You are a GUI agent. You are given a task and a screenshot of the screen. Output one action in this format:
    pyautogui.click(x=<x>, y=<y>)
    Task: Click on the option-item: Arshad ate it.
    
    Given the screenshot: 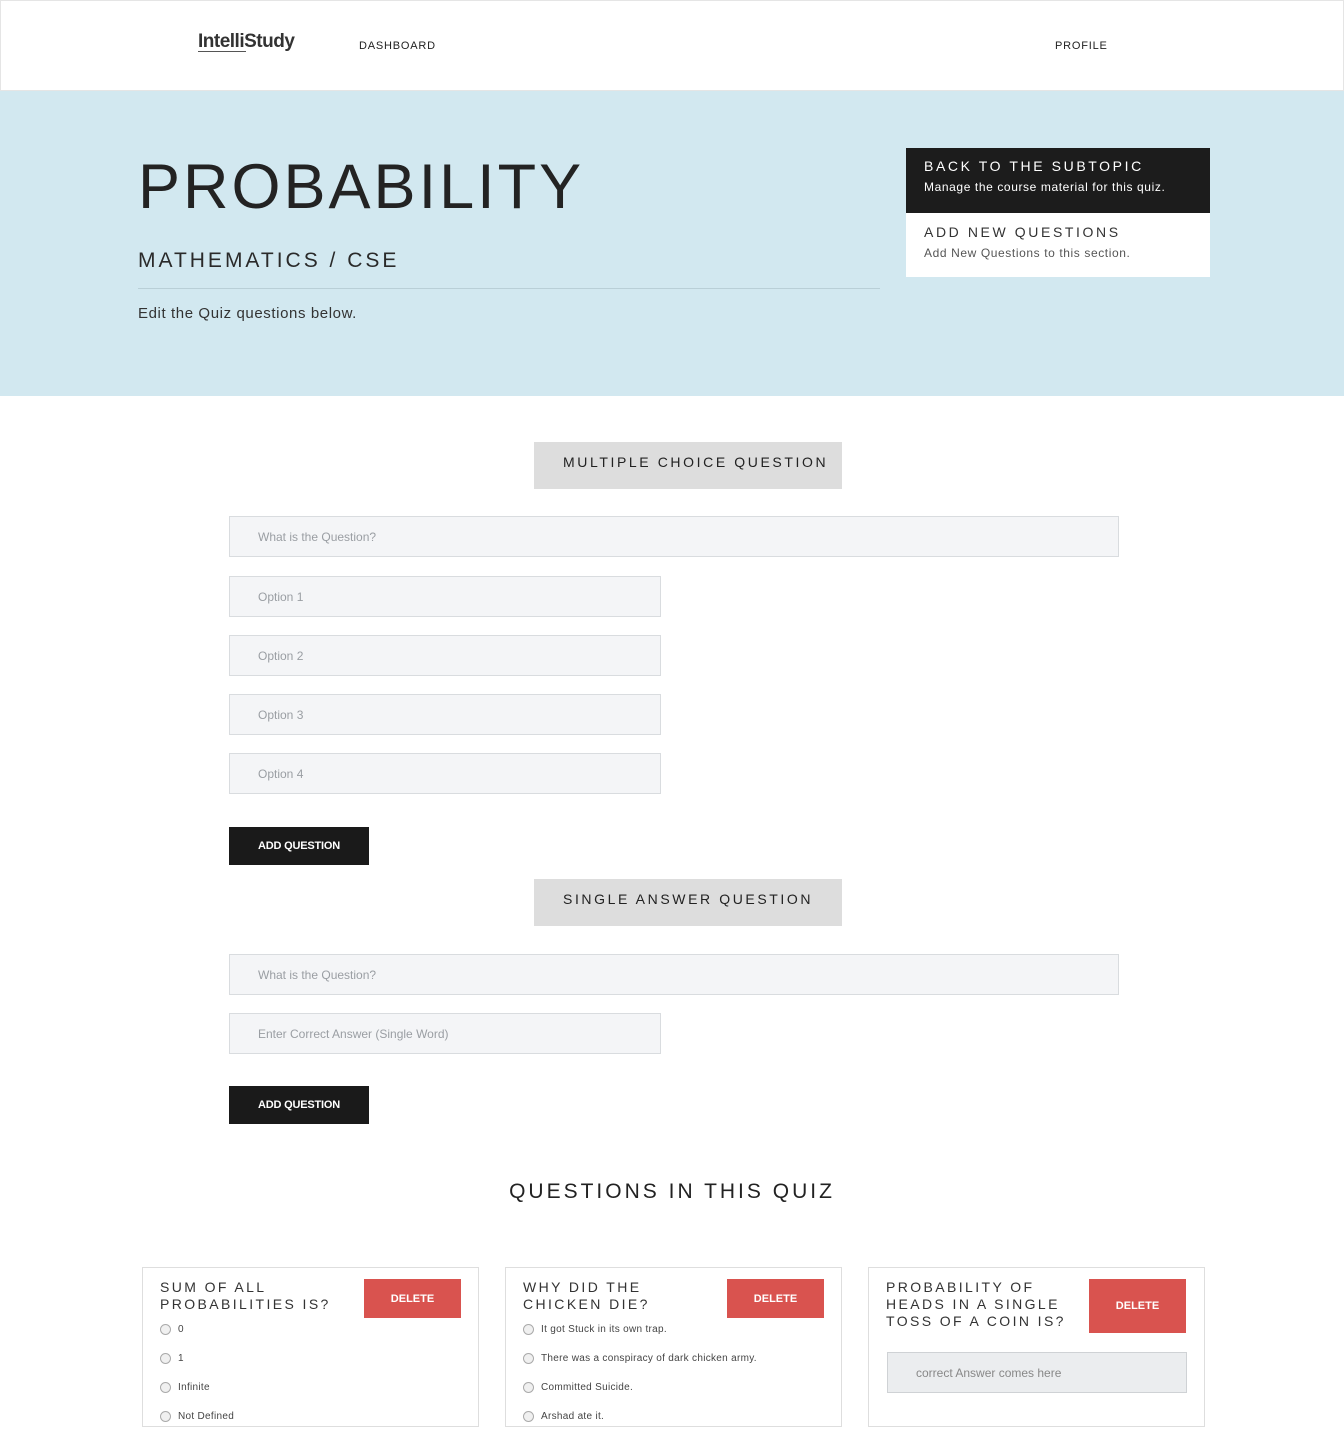 What is the action you would take?
    pyautogui.click(x=563, y=1416)
    